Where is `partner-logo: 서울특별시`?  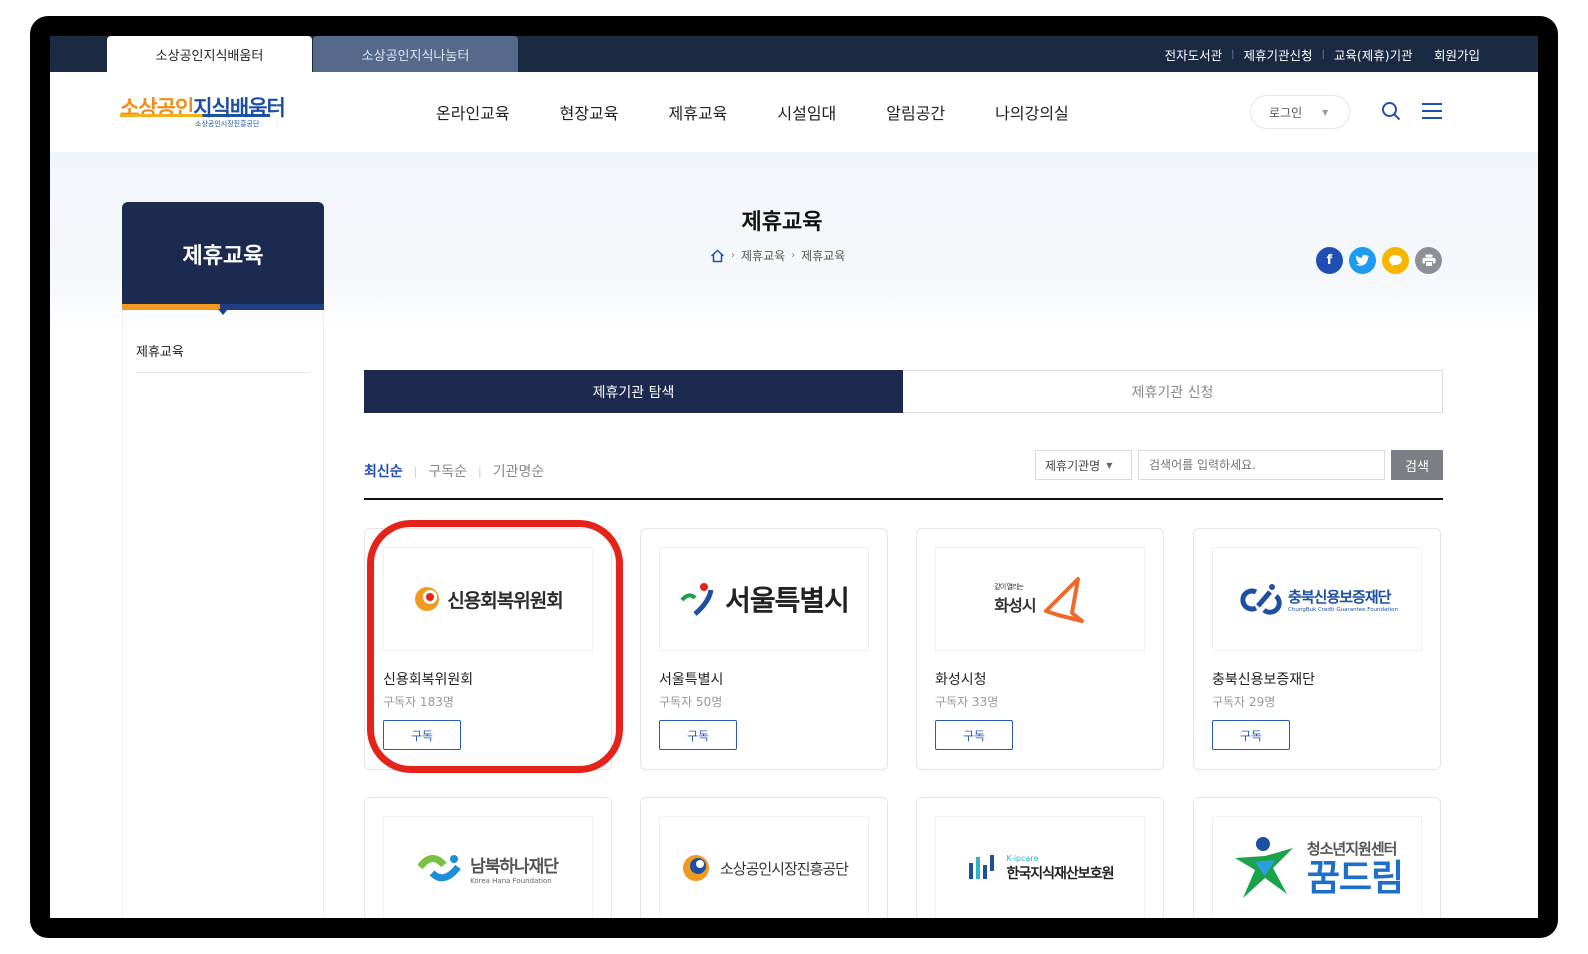 partner-logo: 서울특별시 is located at coordinates (764, 599).